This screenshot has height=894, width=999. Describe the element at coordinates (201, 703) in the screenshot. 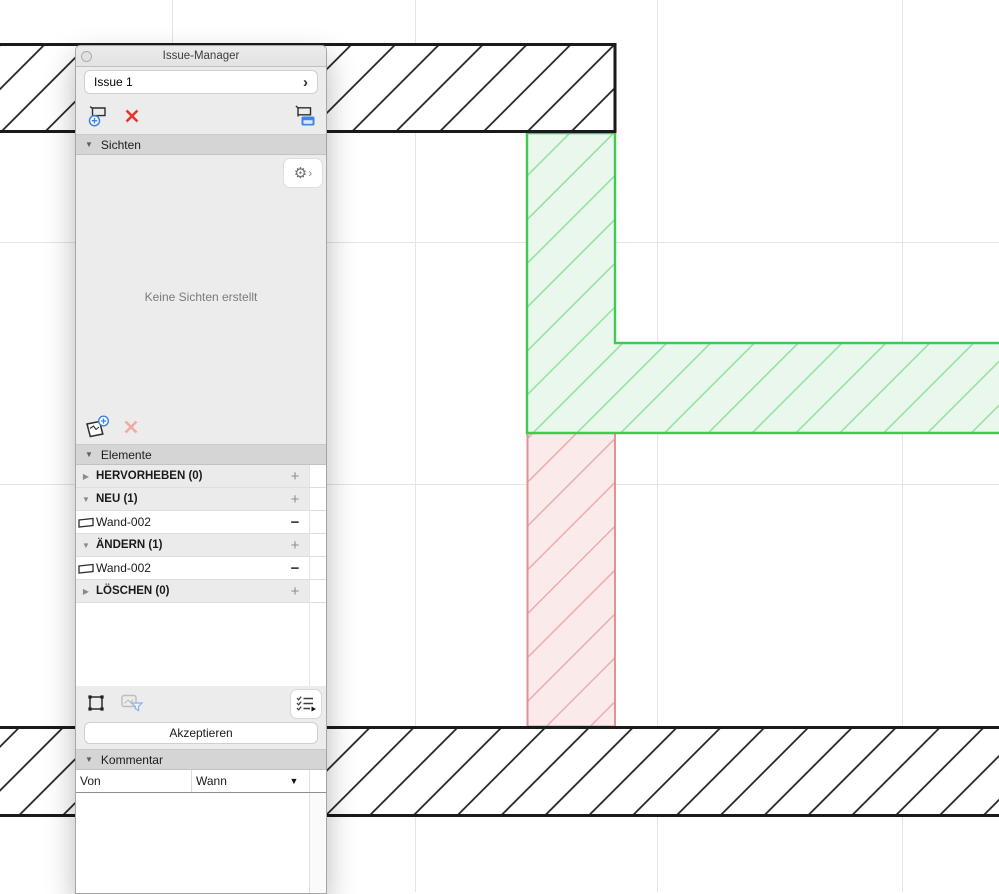

I see `element-toolbar` at that location.